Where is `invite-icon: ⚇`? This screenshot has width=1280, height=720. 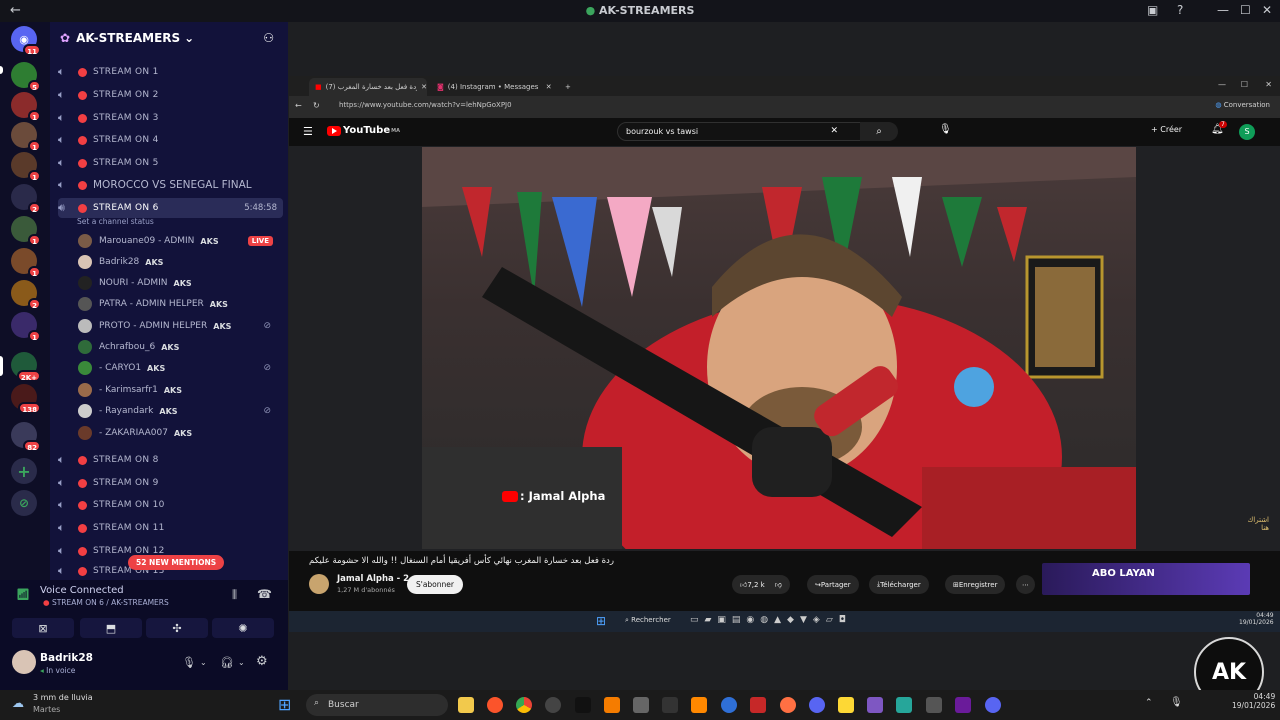
invite-icon: ⚇ is located at coordinates (268, 38).